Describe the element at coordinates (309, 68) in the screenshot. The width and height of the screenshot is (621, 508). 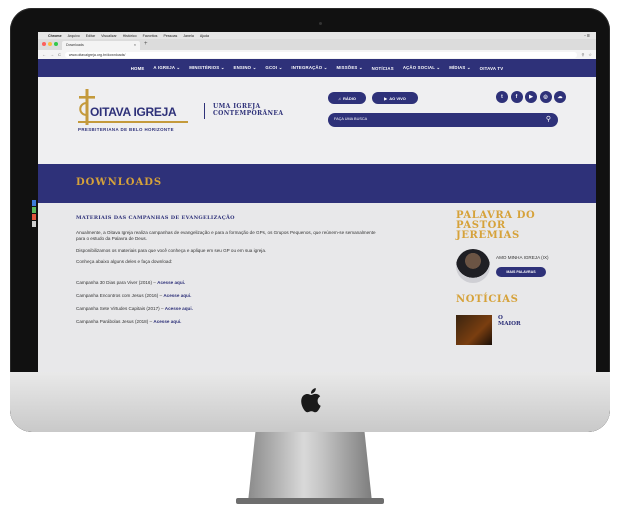
I see `nav-integracao: INTEGRAÇÃO ⌄` at that location.